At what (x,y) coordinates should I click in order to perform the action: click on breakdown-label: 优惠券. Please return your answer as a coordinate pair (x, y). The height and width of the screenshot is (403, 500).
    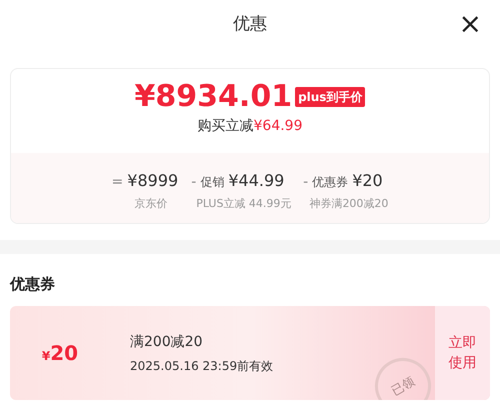
    Looking at the image, I should click on (330, 182).